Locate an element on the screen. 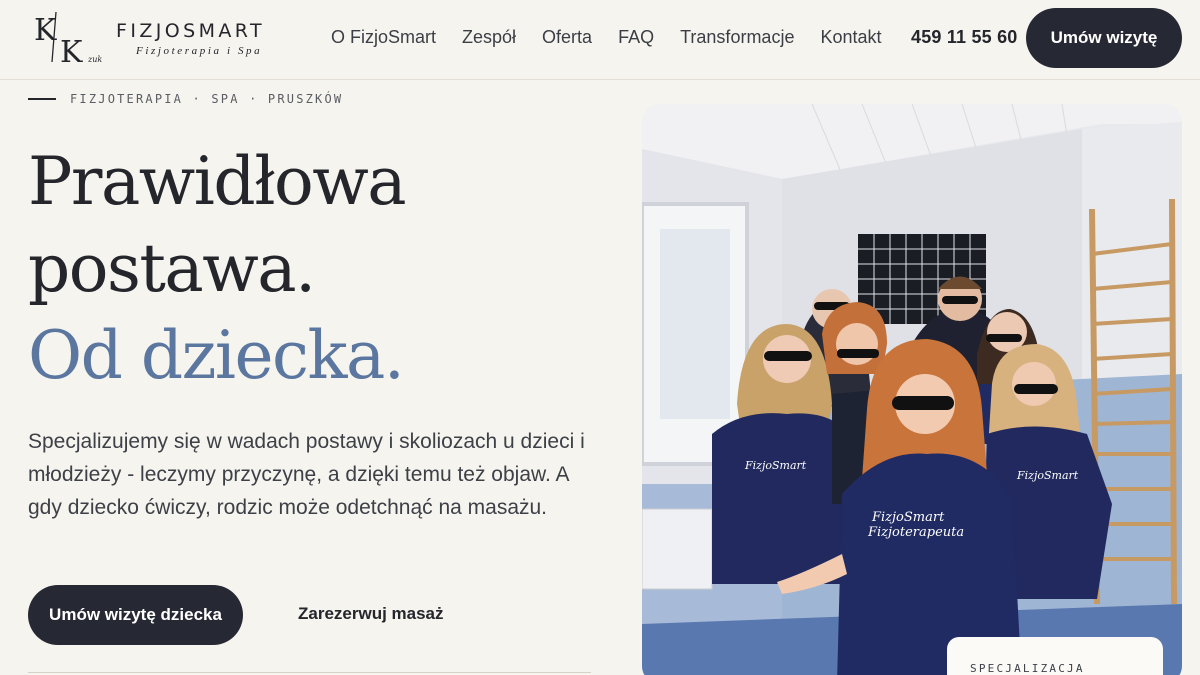  book-visit-button: Umów wizytę is located at coordinates (1104, 38).